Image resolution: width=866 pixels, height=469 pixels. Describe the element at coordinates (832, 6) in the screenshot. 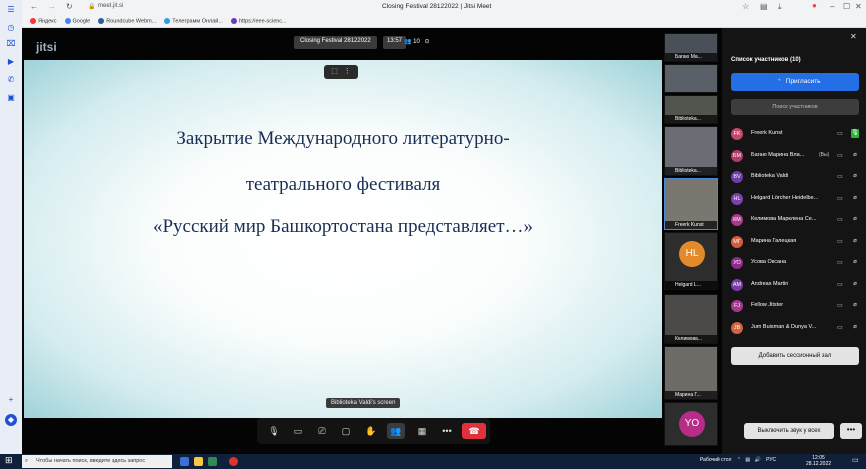

I see `minimize-icon: –` at that location.